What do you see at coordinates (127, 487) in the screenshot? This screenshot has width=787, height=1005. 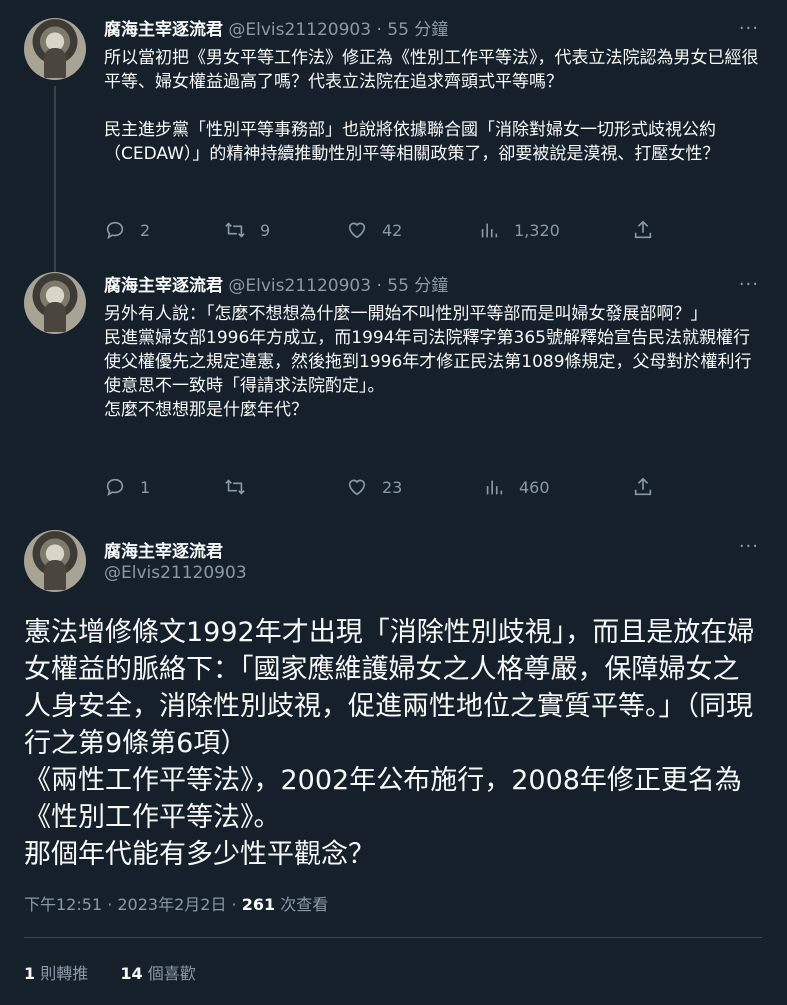 I see `reply-button: 1` at bounding box center [127, 487].